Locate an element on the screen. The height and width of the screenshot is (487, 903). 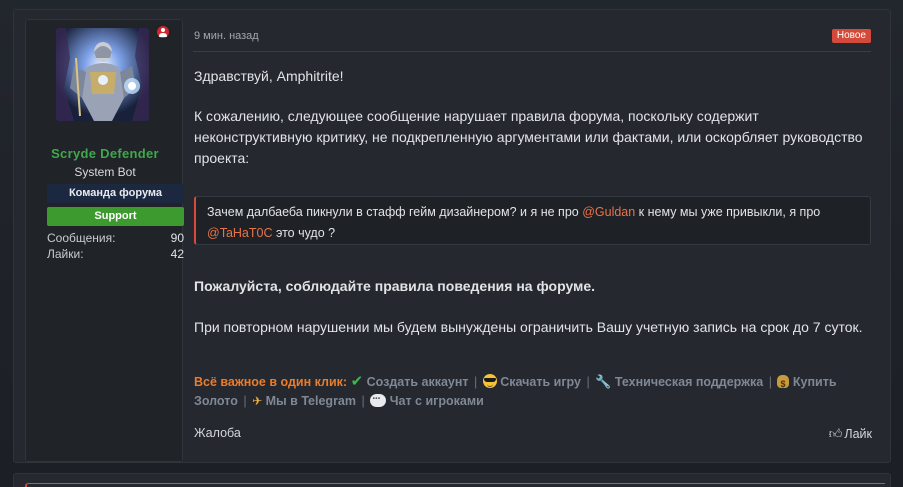
report-button: Жалоба is located at coordinates (217, 433).